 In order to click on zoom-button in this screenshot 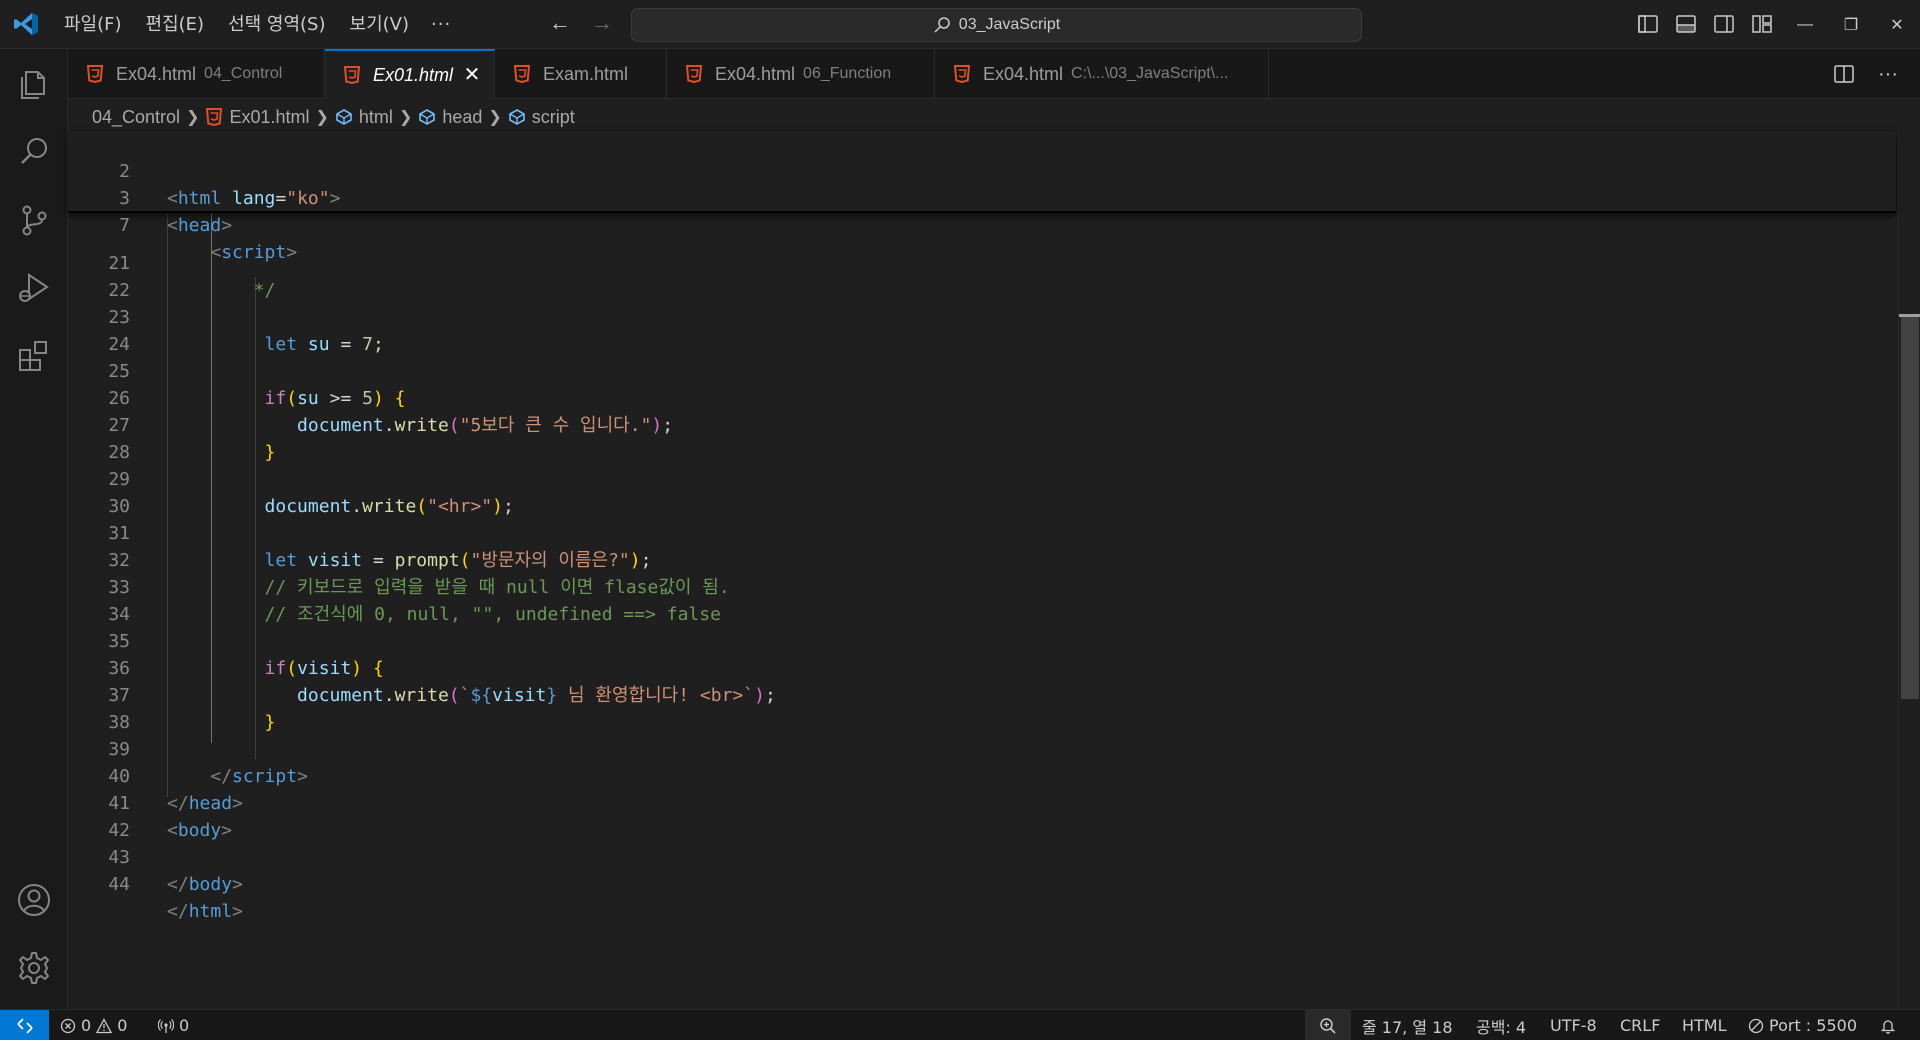, I will do `click(1328, 1025)`.